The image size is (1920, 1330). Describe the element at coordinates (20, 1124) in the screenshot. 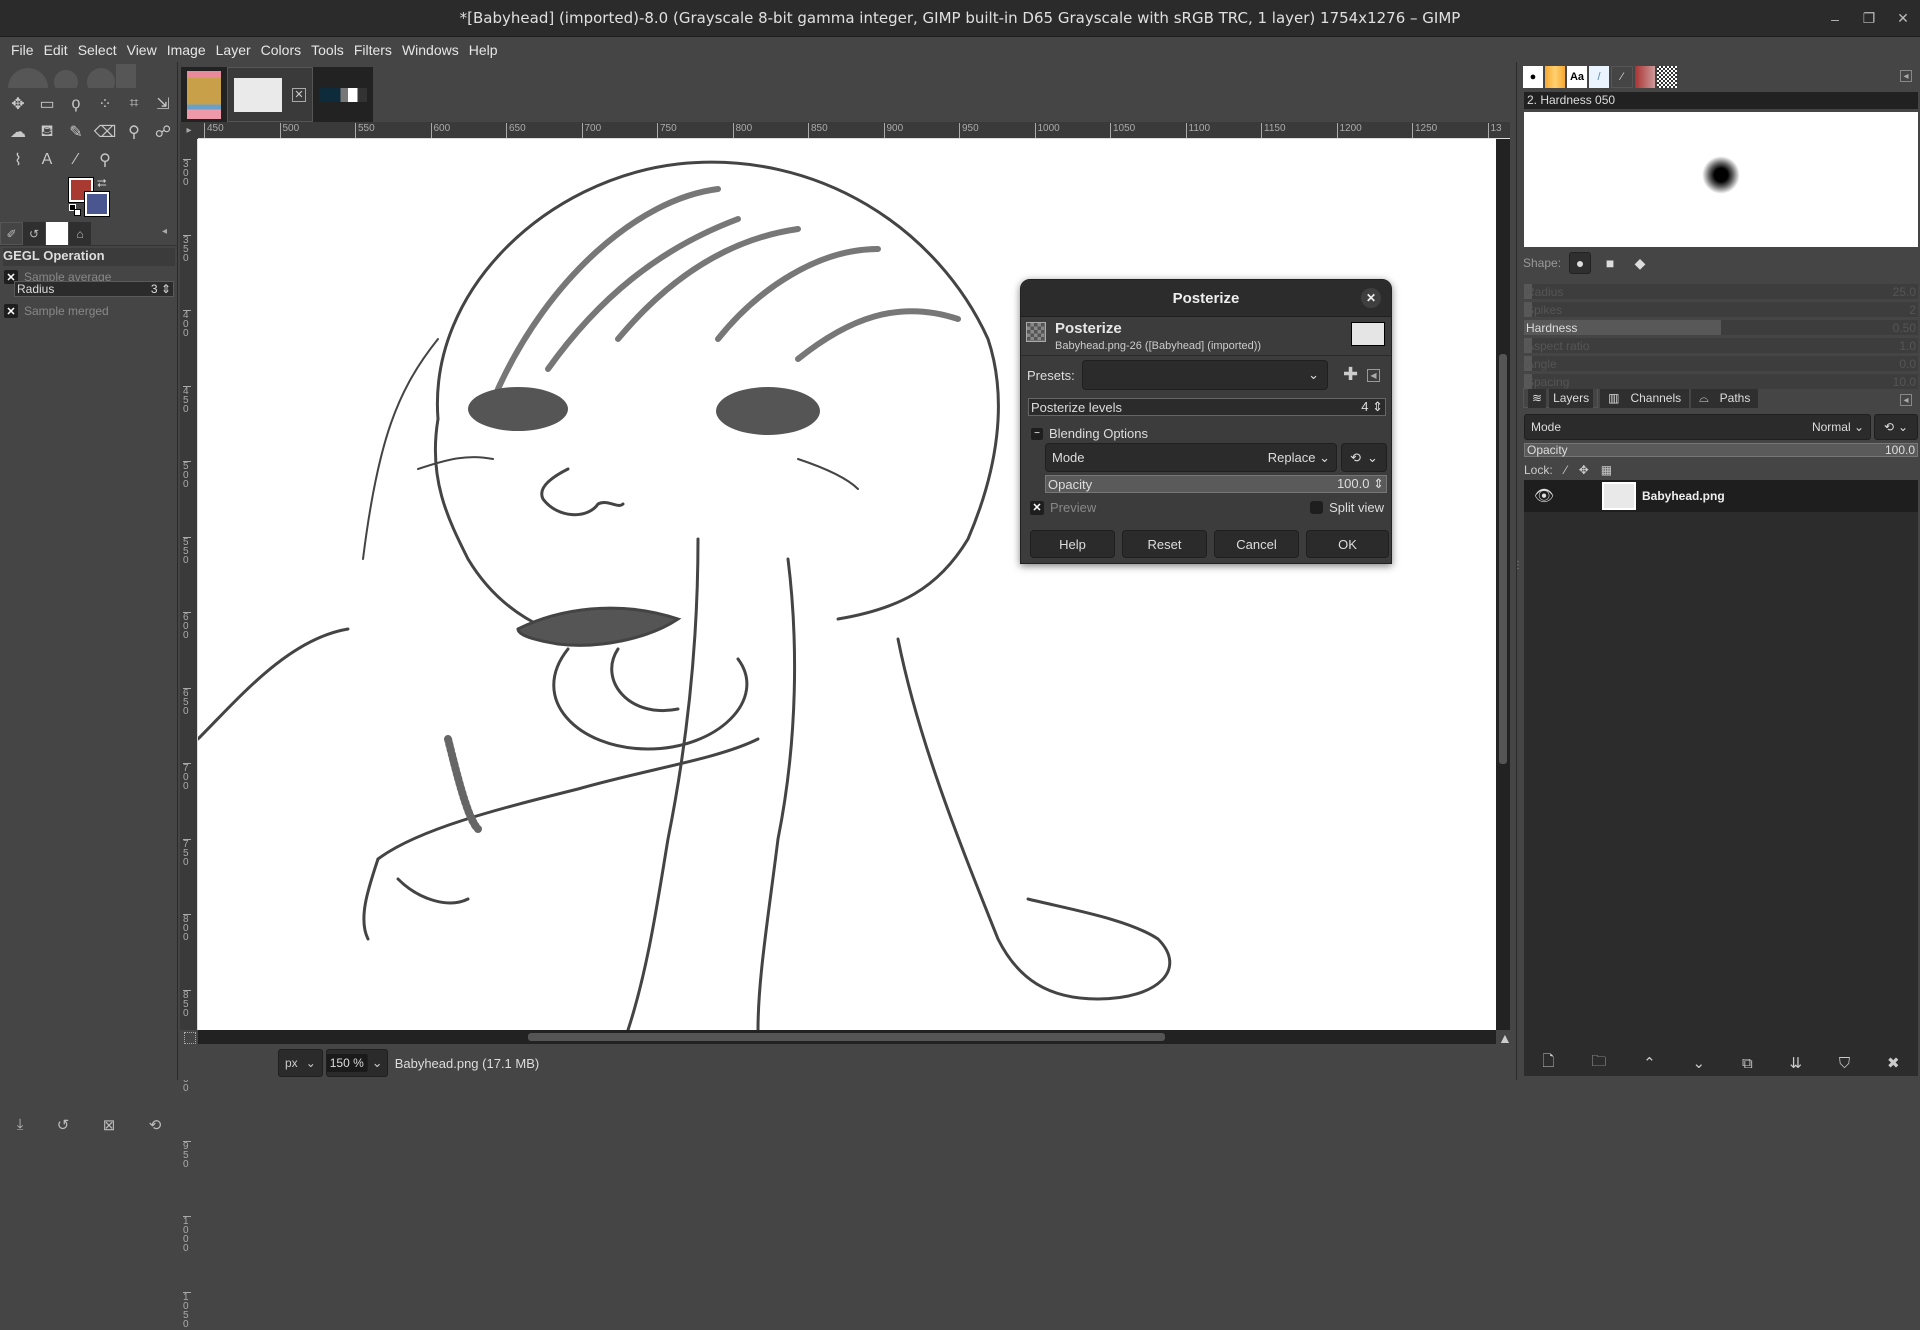

I see `save-preset-icon: ⤓` at that location.